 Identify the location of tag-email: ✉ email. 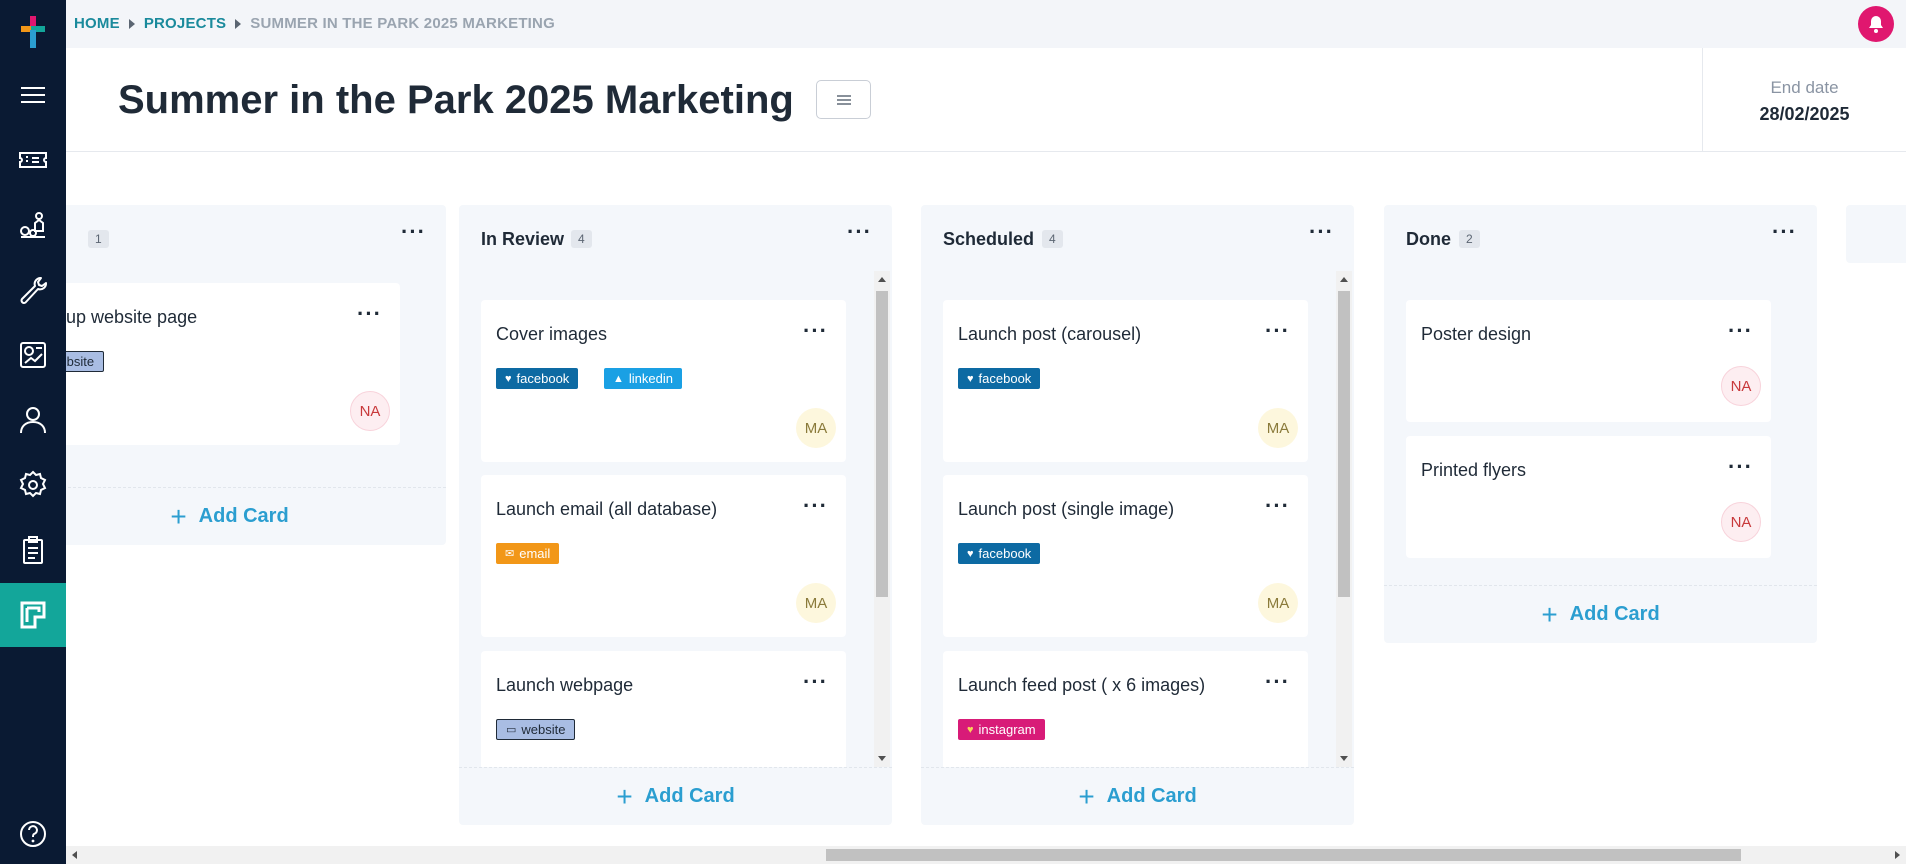
(528, 553).